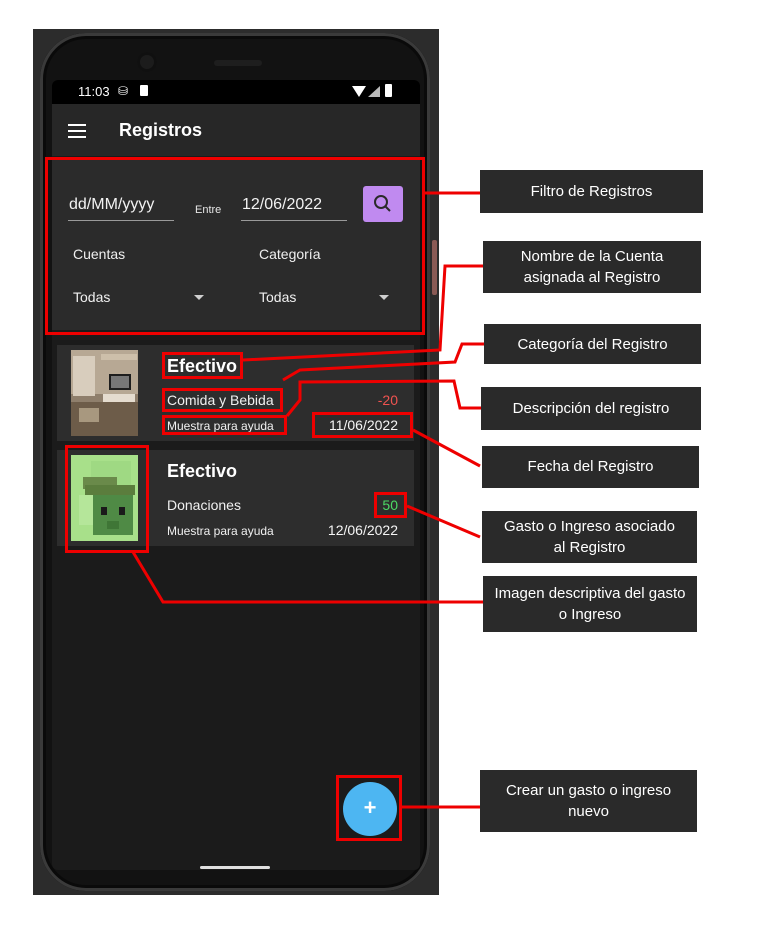 This screenshot has width=780, height=928. I want to click on fab-highlight-box, so click(369, 808).